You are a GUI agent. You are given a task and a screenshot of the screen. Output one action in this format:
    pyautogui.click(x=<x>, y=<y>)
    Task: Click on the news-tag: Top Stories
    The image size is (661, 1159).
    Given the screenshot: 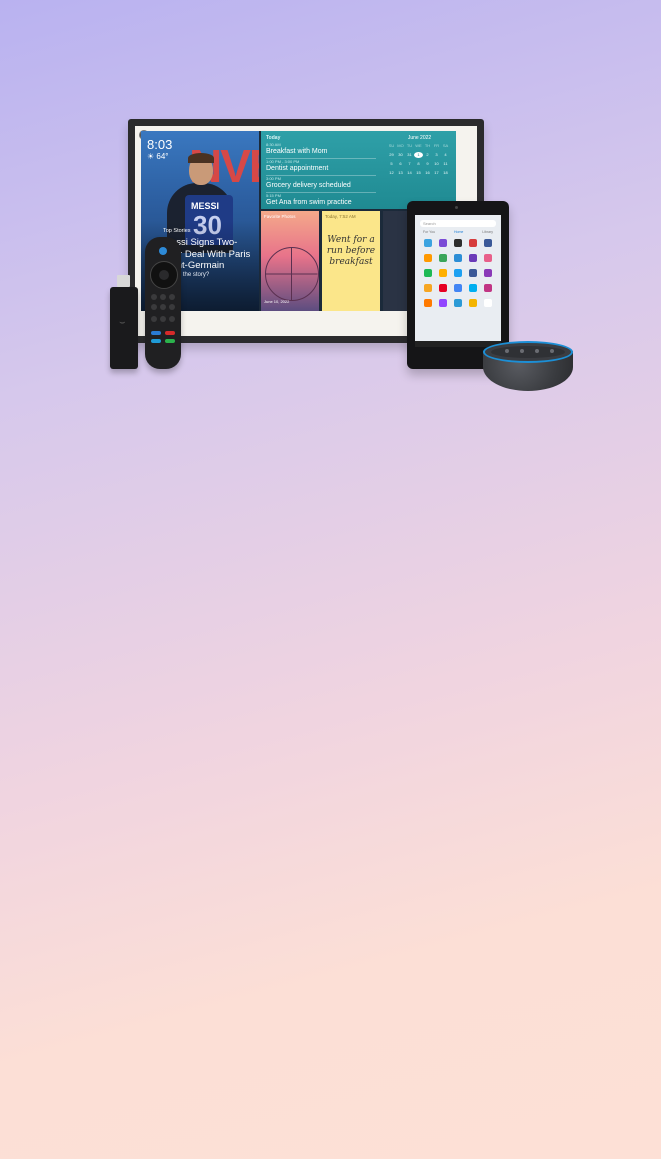 What is the action you would take?
    pyautogui.click(x=177, y=231)
    